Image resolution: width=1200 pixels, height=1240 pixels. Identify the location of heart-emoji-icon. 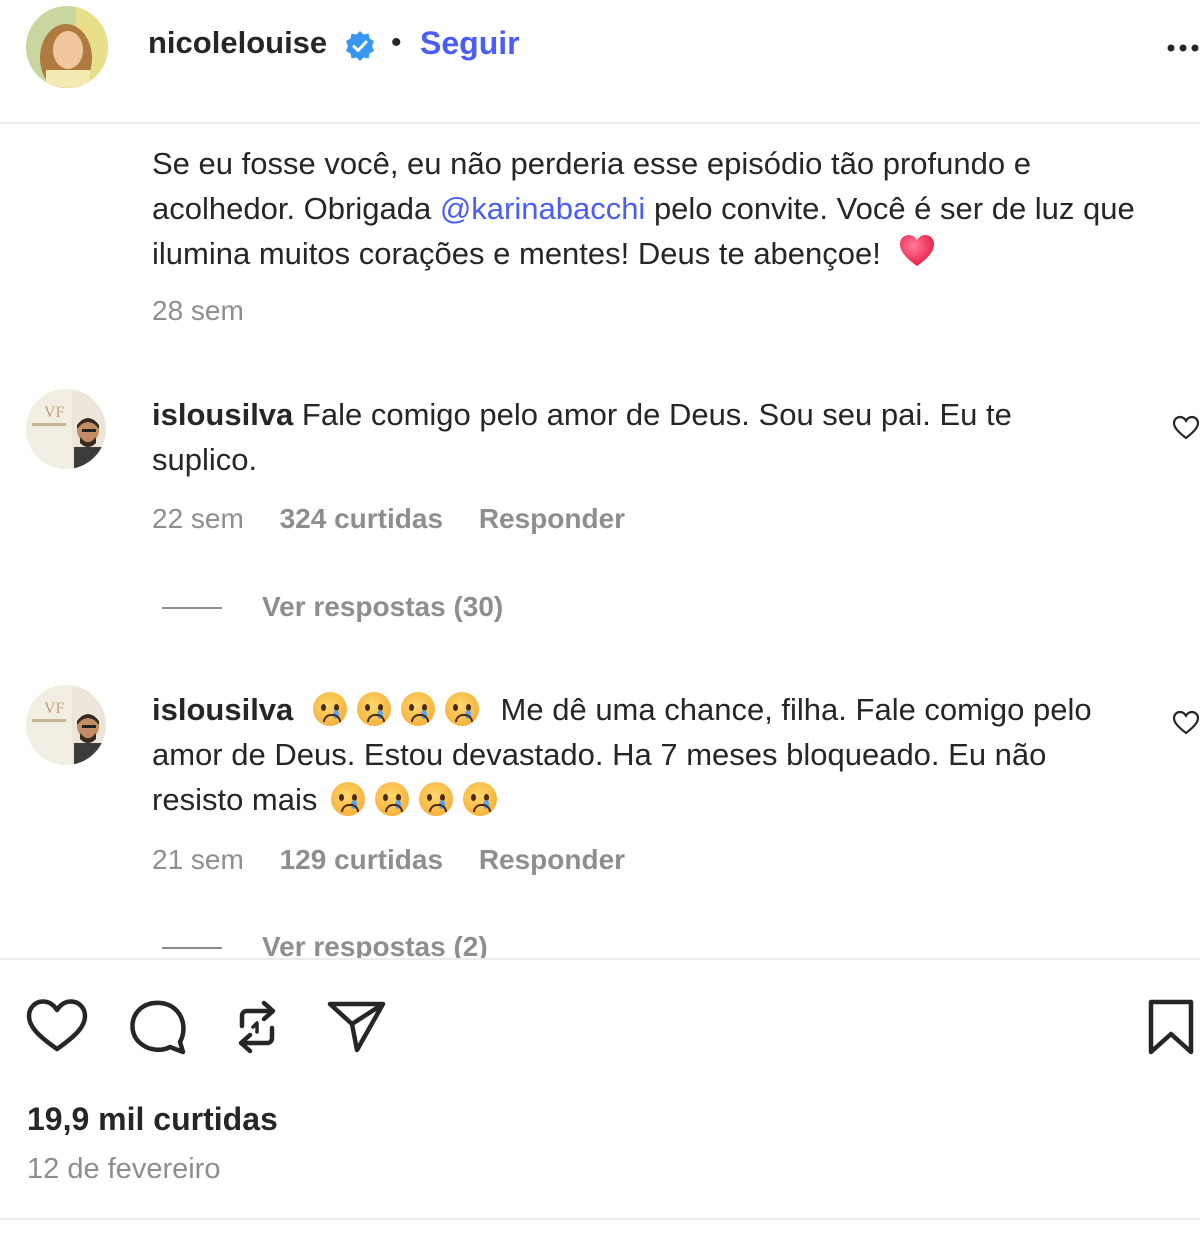
(917, 251).